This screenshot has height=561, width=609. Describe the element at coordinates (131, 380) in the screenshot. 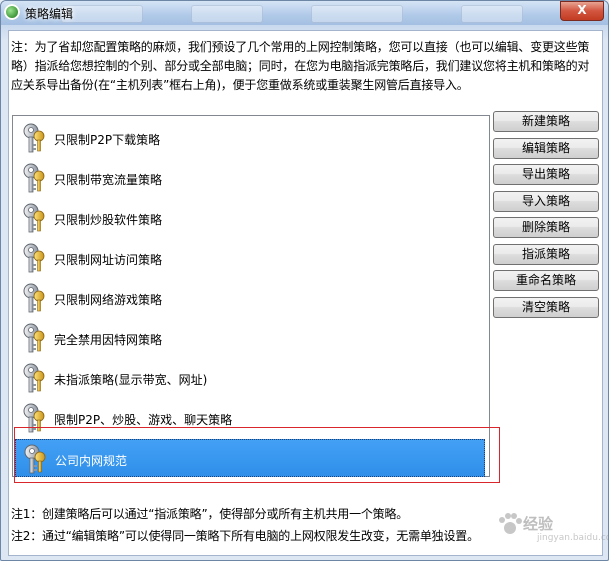

I see `policy-label: 未指派策略(显示带宽、网址)` at that location.